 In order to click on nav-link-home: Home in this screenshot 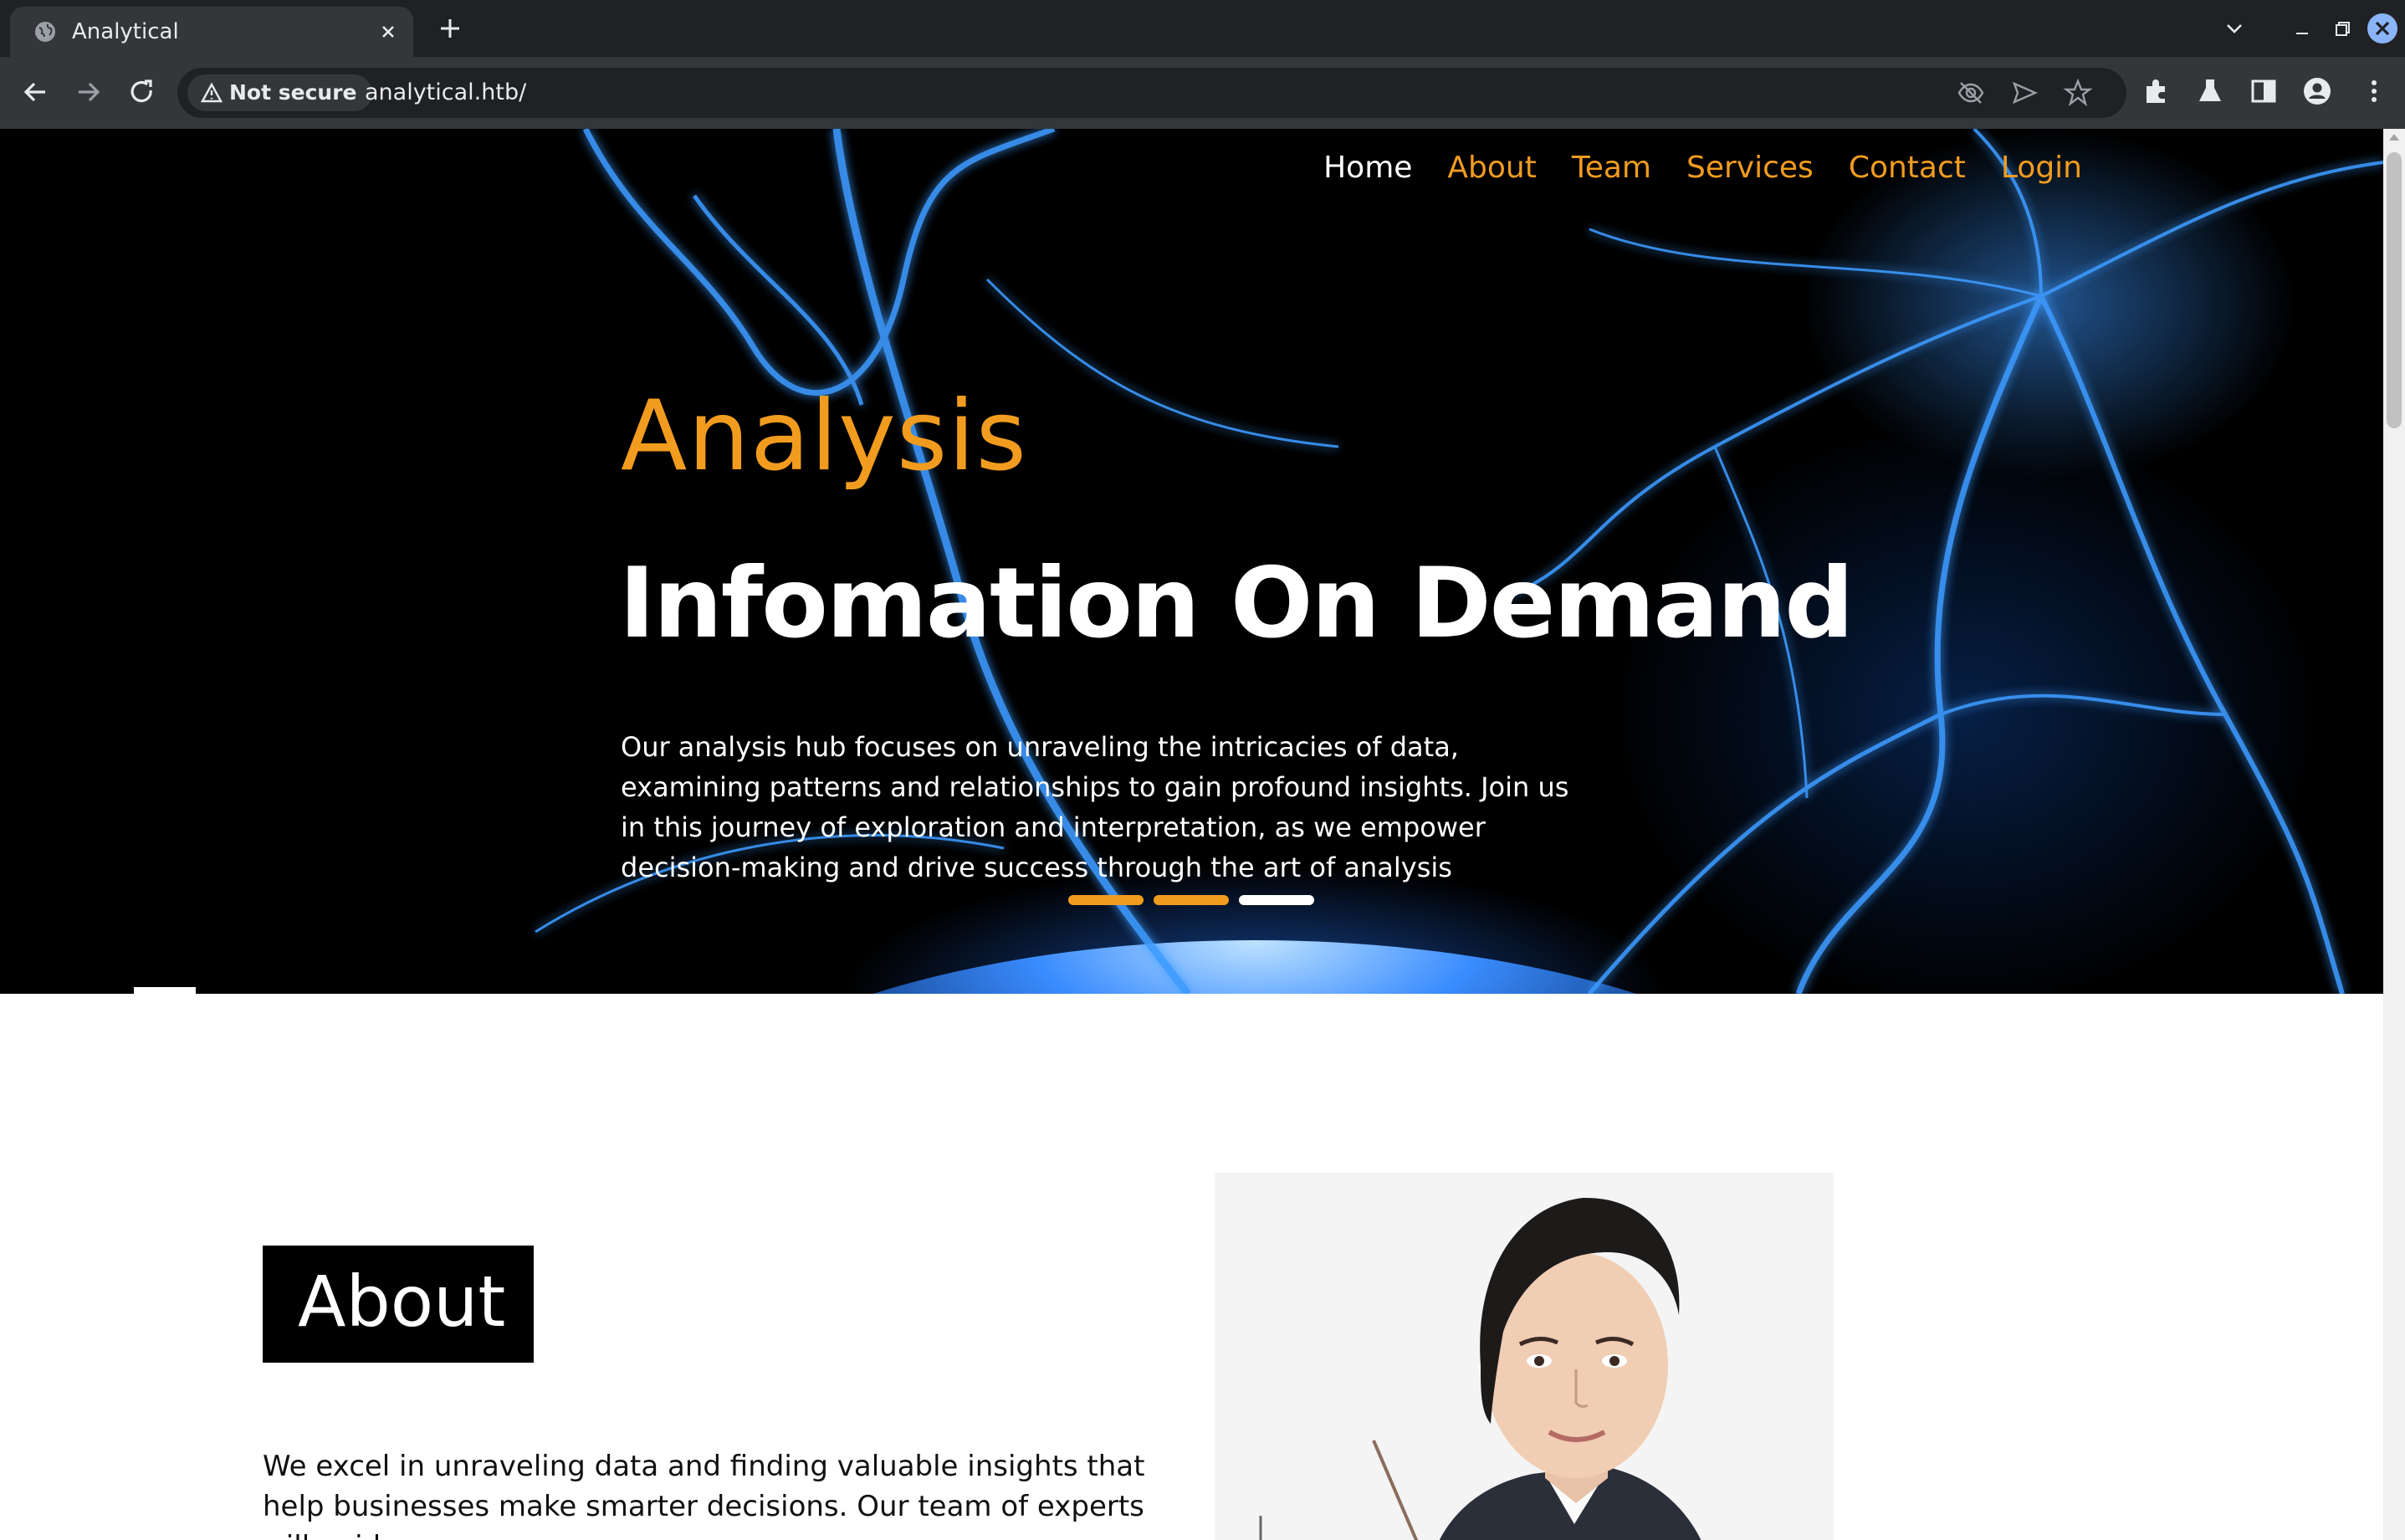, I will do `click(1367, 168)`.